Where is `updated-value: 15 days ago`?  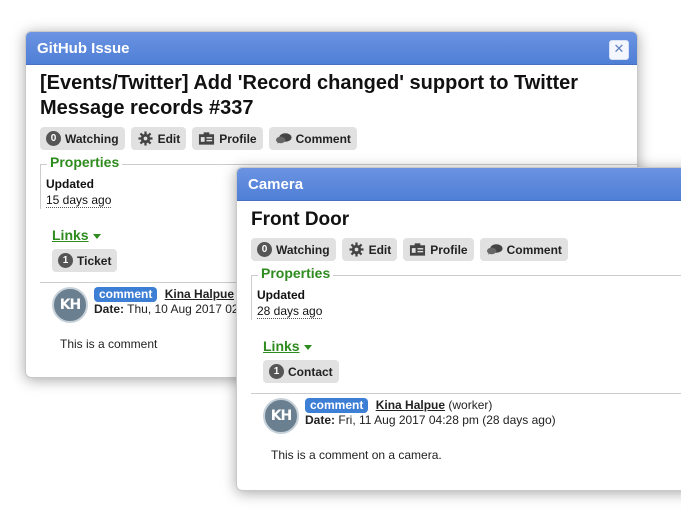
updated-value: 15 days ago is located at coordinates (79, 200).